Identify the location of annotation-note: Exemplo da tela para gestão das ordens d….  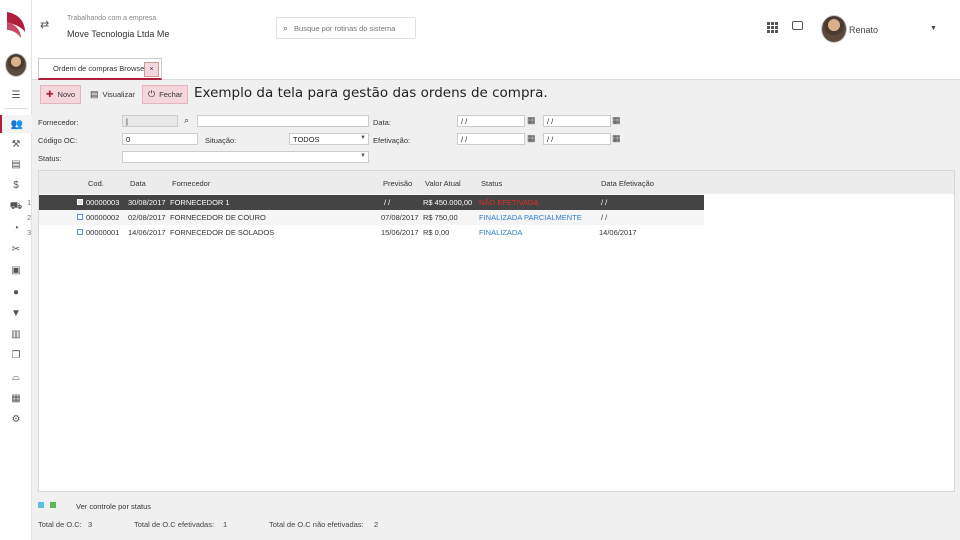
(371, 93).